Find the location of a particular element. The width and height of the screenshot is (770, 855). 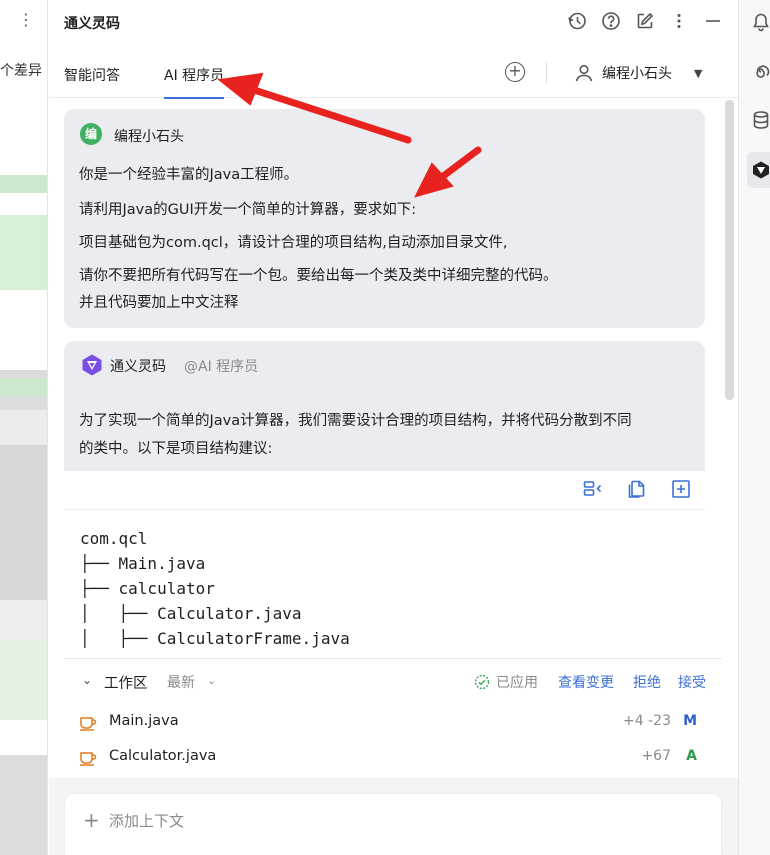

database-icon is located at coordinates (760, 120).